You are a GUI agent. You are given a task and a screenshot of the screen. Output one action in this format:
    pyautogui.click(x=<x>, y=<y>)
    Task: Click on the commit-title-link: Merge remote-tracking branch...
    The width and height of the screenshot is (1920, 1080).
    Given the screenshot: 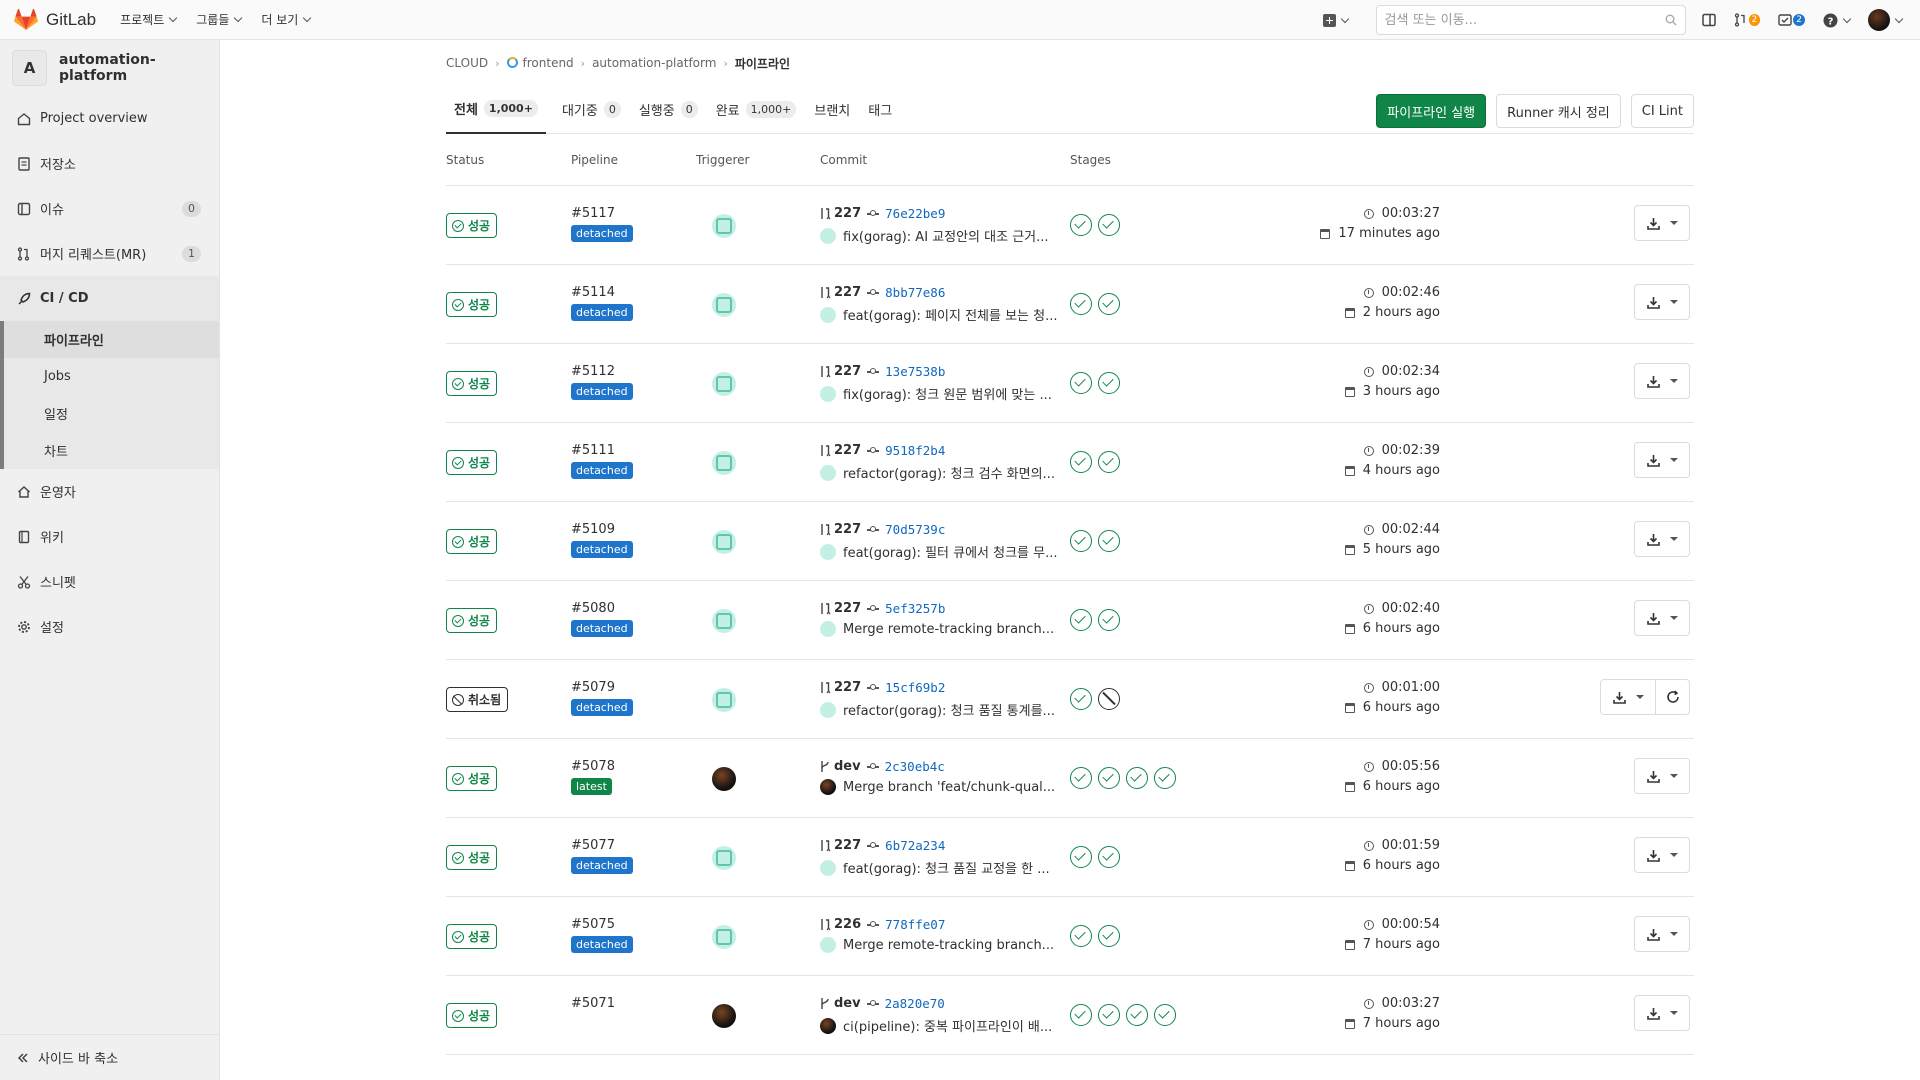 What is the action you would take?
    pyautogui.click(x=948, y=945)
    